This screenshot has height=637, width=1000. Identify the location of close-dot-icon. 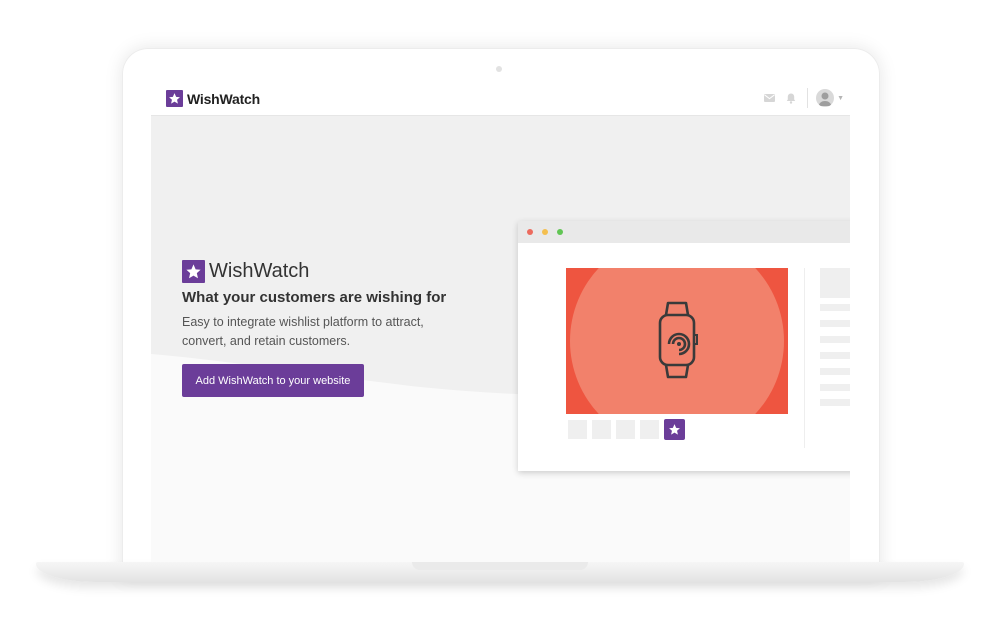
(530, 232).